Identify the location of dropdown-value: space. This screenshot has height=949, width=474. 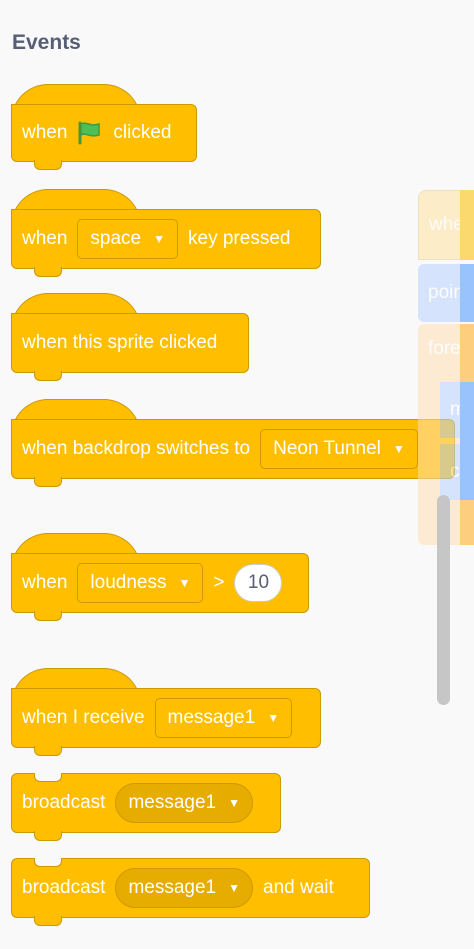
(116, 238).